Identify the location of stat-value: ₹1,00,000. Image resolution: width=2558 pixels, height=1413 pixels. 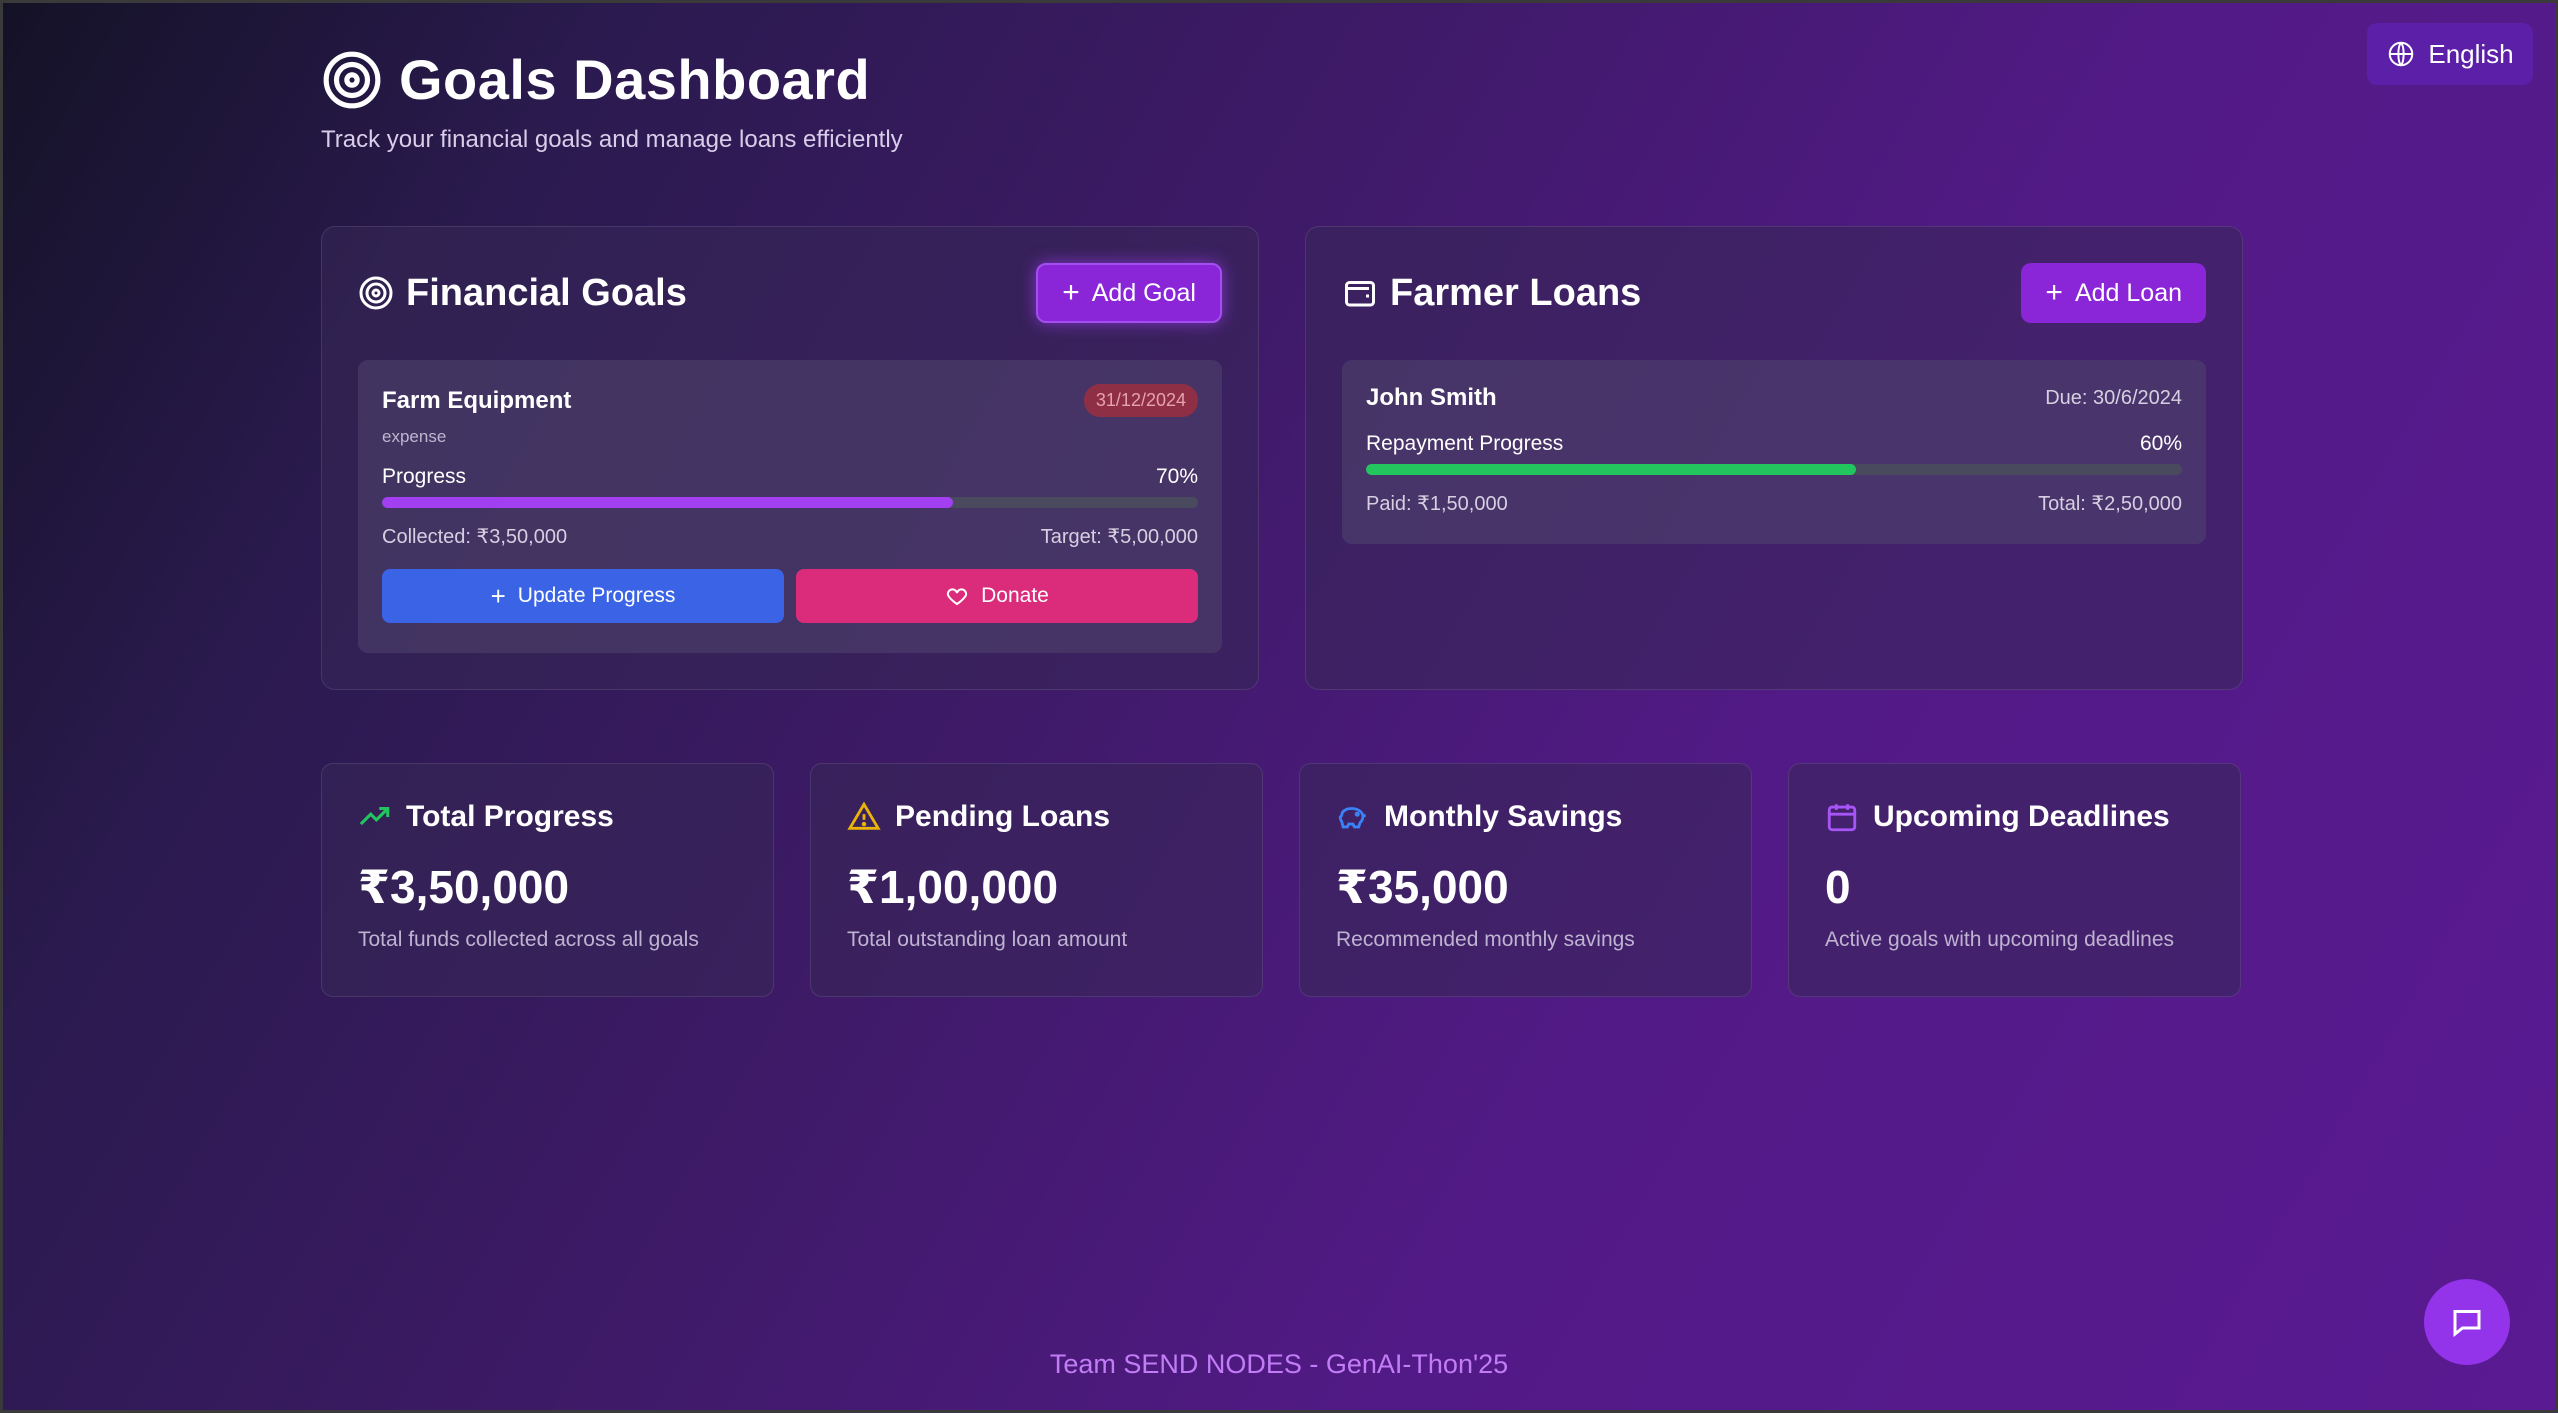
(953, 887).